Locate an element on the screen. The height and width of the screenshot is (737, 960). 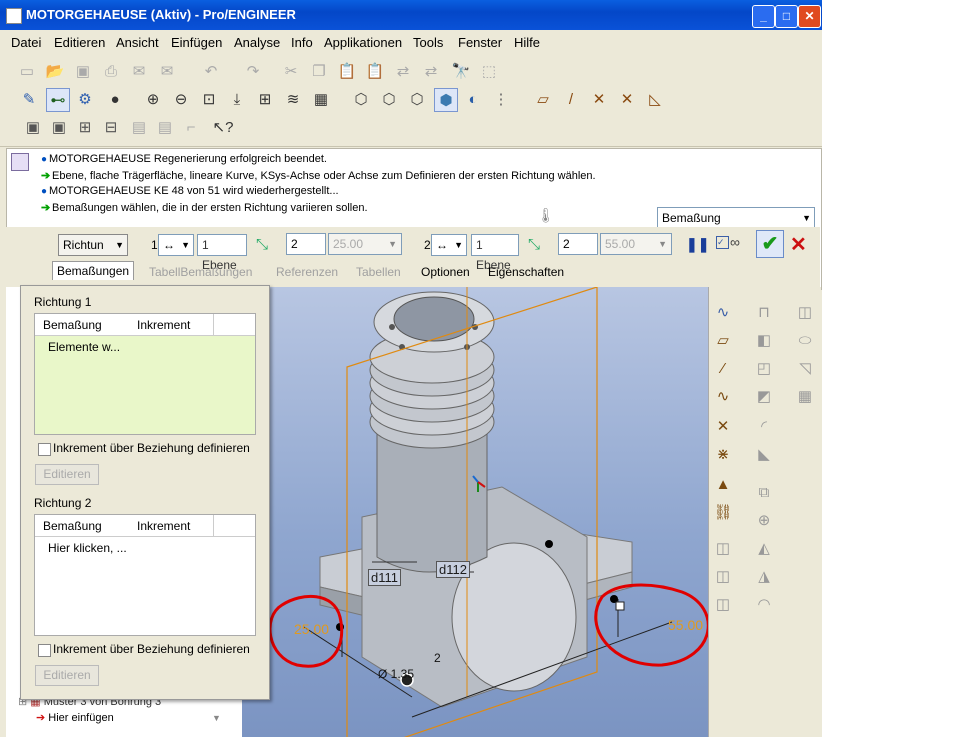
dimension-label-d111: d111 is located at coordinates (384, 577).